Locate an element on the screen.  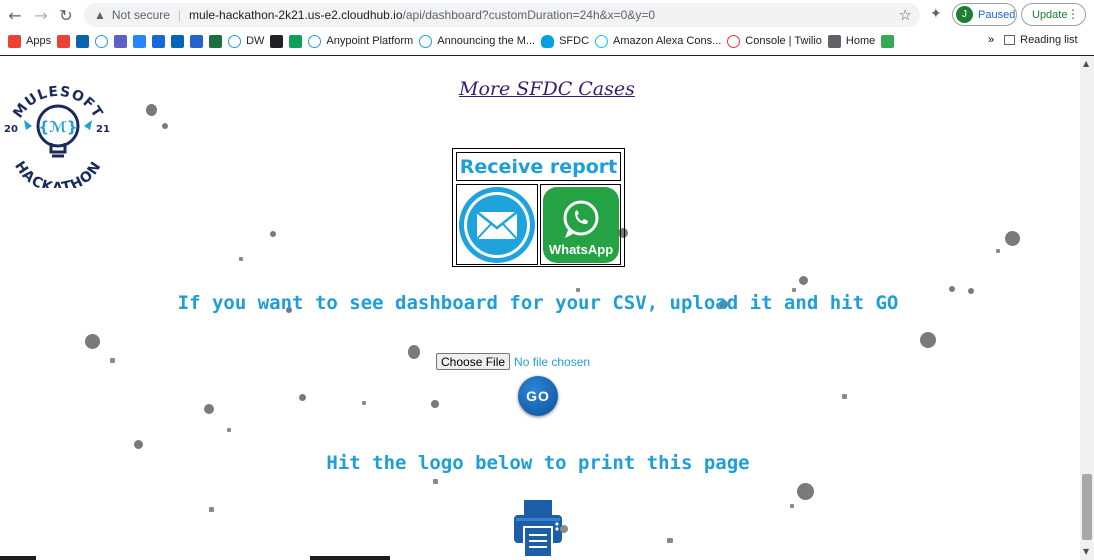
logo-bottom-text: HACKATHON is located at coordinates (57, 178).